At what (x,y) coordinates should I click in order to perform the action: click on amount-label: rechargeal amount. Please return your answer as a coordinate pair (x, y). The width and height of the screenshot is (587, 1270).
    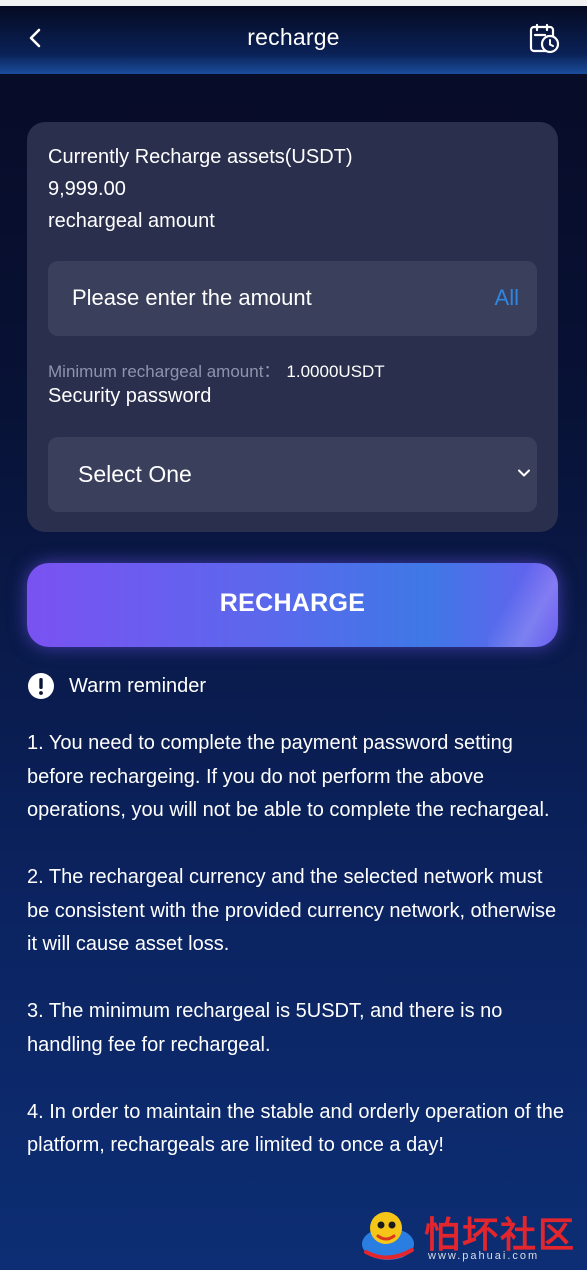
    Looking at the image, I should click on (131, 221).